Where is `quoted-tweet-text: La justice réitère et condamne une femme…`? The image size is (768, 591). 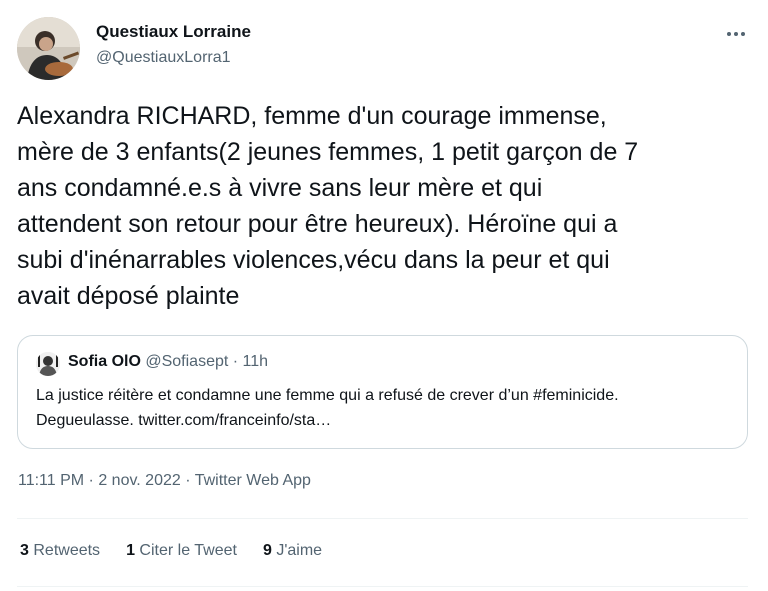 quoted-tweet-text: La justice réitère et condamne une femme… is located at coordinates (327, 408).